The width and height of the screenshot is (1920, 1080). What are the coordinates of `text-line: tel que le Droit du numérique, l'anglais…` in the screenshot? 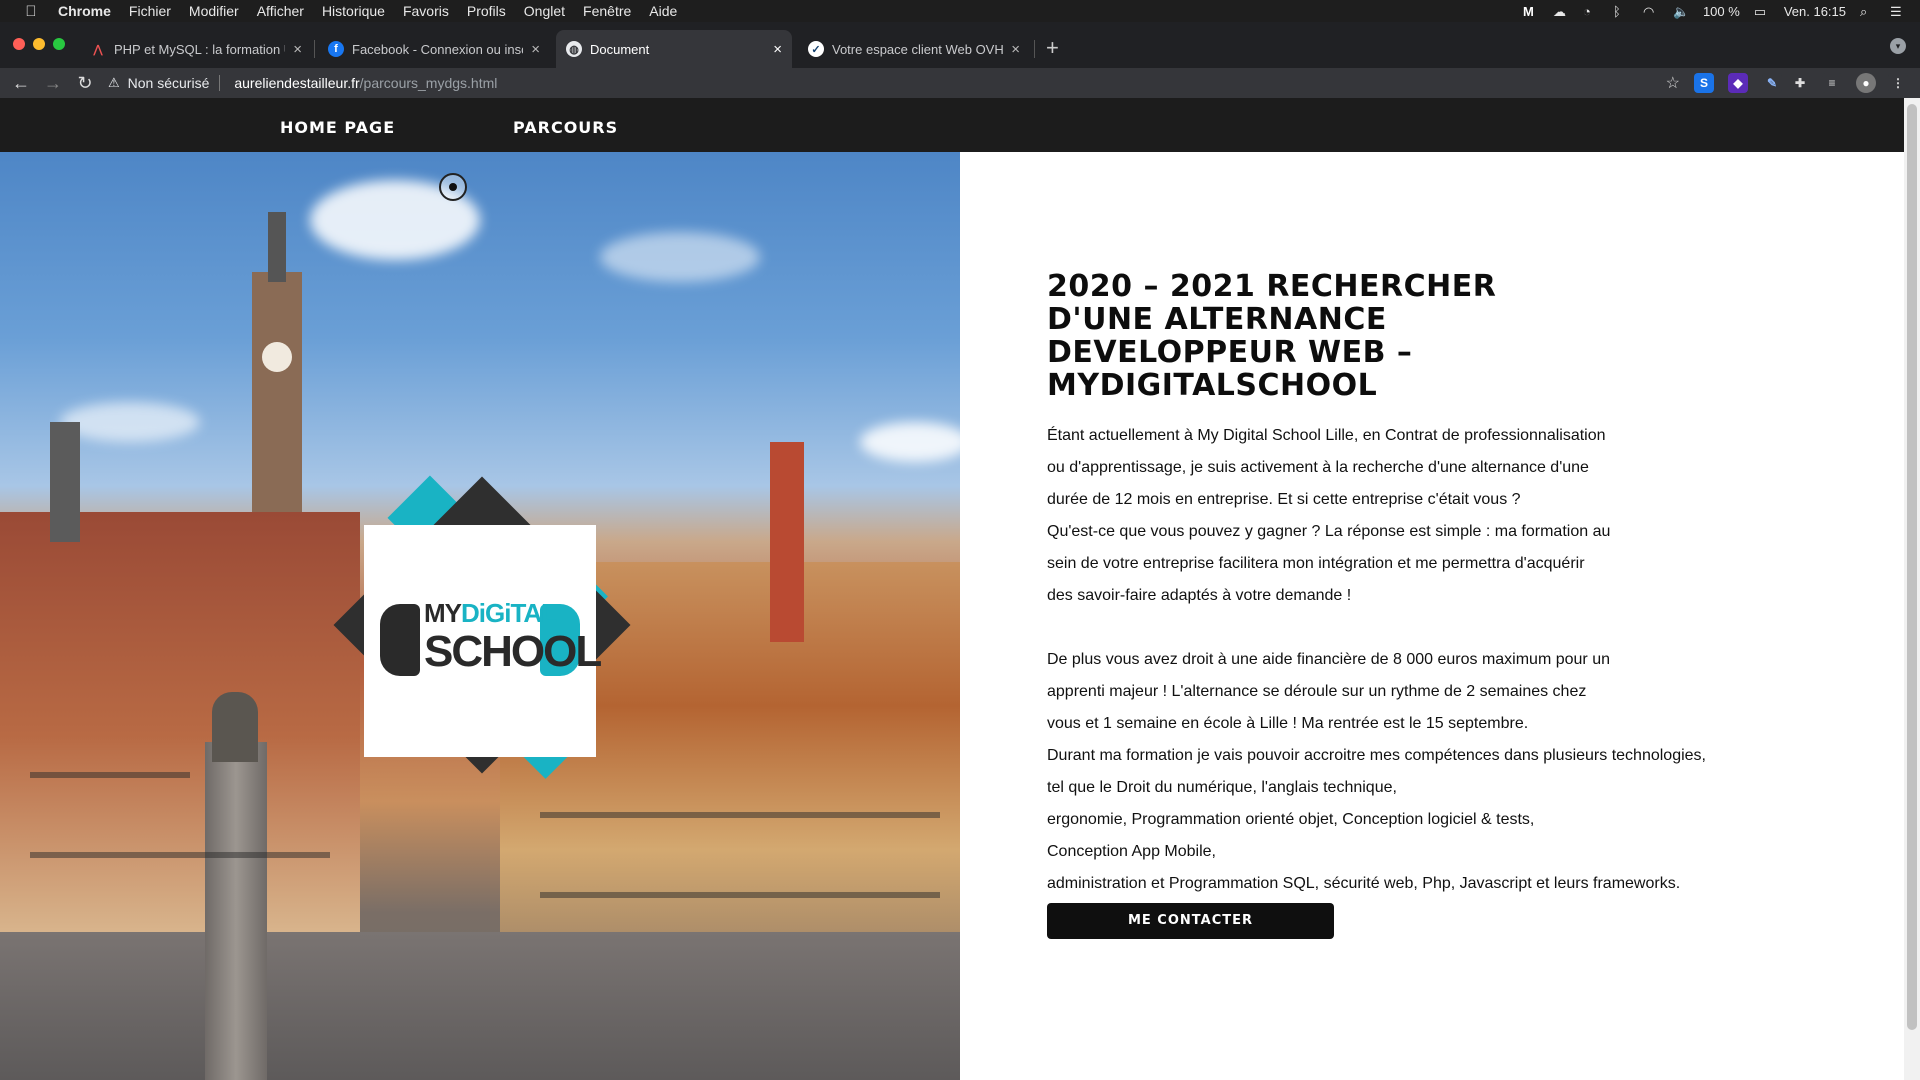 It's located at (1222, 787).